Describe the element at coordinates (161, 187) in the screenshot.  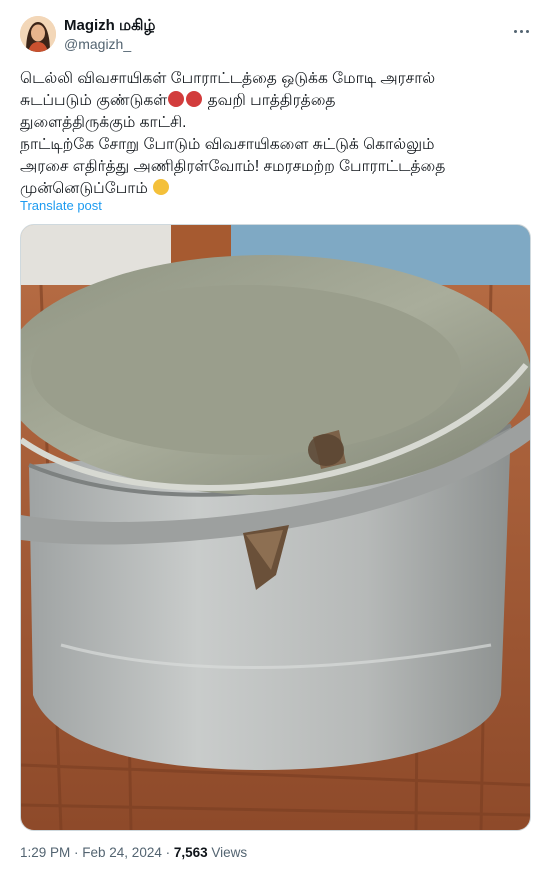
I see `raised-fist-icon` at that location.